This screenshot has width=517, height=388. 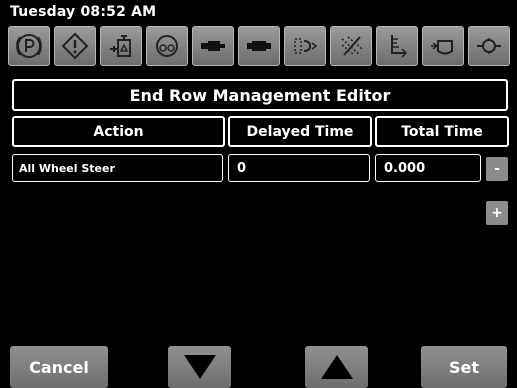 I want to click on implement-lower-button, so click(x=397, y=46).